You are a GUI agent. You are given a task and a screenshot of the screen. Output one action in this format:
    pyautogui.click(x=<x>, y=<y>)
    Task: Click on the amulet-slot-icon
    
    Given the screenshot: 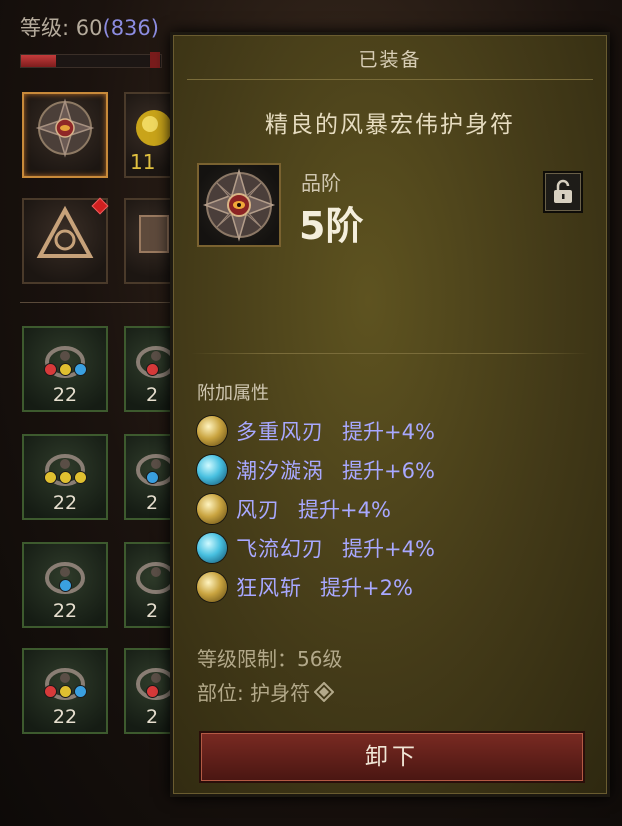 What is the action you would take?
    pyautogui.click(x=324, y=691)
    